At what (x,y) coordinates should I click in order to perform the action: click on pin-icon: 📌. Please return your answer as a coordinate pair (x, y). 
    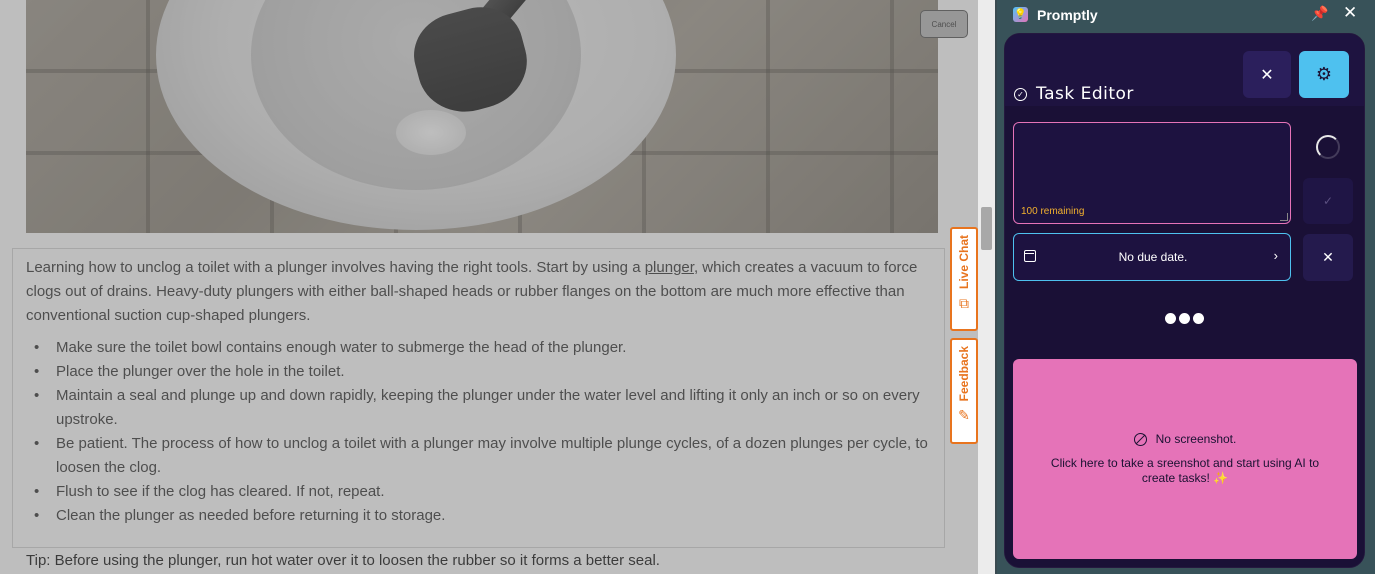
    Looking at the image, I should click on (1319, 13).